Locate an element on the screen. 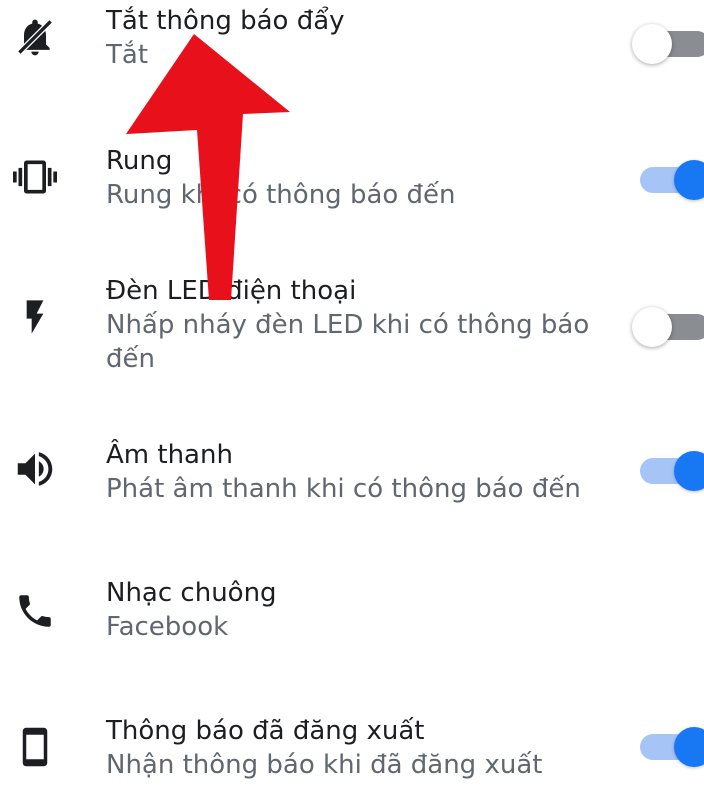 This screenshot has height=794, width=704. setting-subtitle: Rung khi có thông báo đến is located at coordinates (281, 195).